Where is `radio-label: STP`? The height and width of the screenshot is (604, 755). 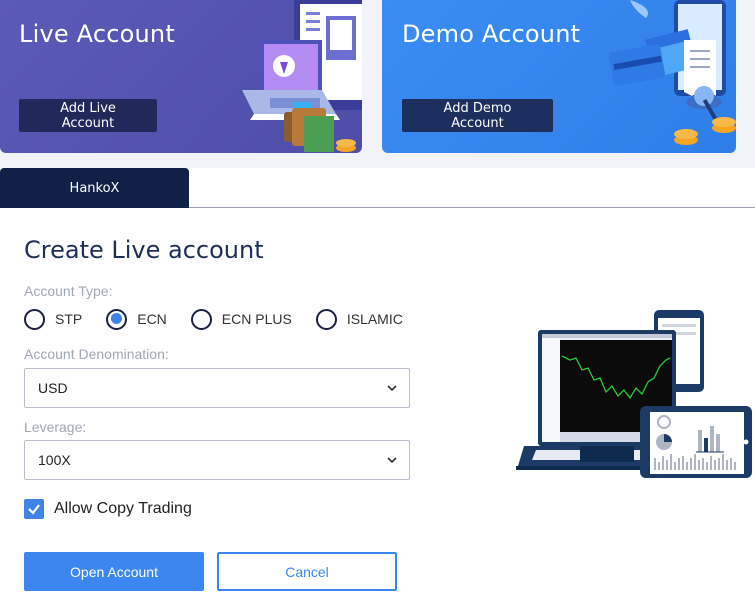 radio-label: STP is located at coordinates (69, 319).